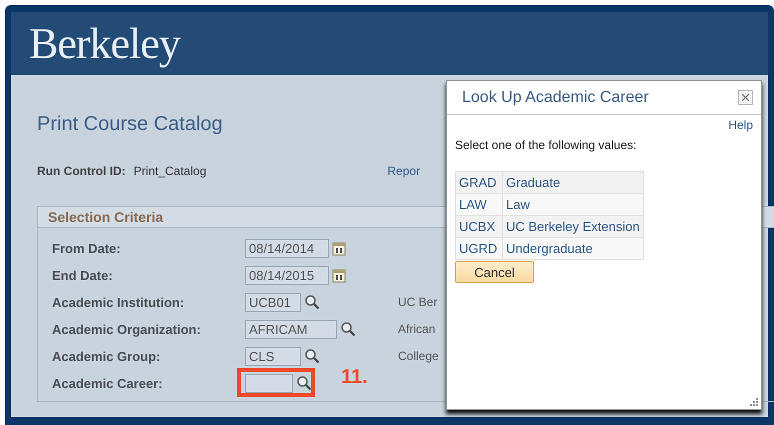  I want to click on input-field: AFRICAM, so click(291, 329).